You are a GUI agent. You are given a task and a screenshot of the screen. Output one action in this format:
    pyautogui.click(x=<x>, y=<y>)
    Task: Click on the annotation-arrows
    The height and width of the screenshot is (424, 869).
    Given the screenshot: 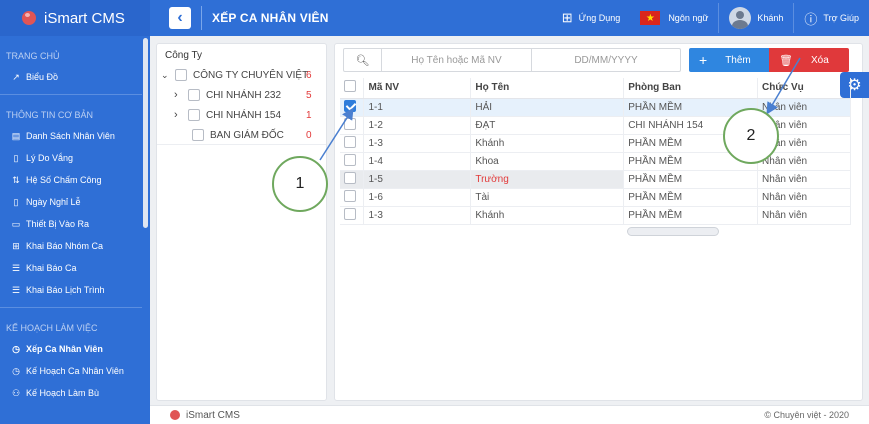 What is the action you would take?
    pyautogui.click(x=560, y=109)
    